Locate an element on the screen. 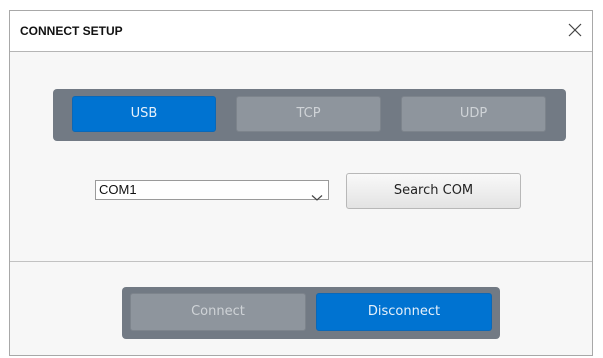  title-bar: CONNECT SETUP is located at coordinates (301, 31).